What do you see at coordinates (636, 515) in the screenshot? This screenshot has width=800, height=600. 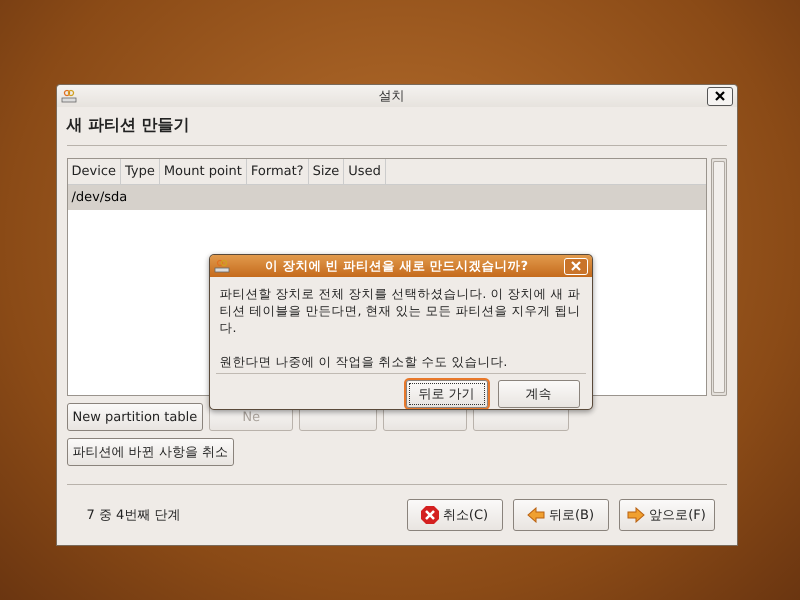 I see `right-arrow-icon` at bounding box center [636, 515].